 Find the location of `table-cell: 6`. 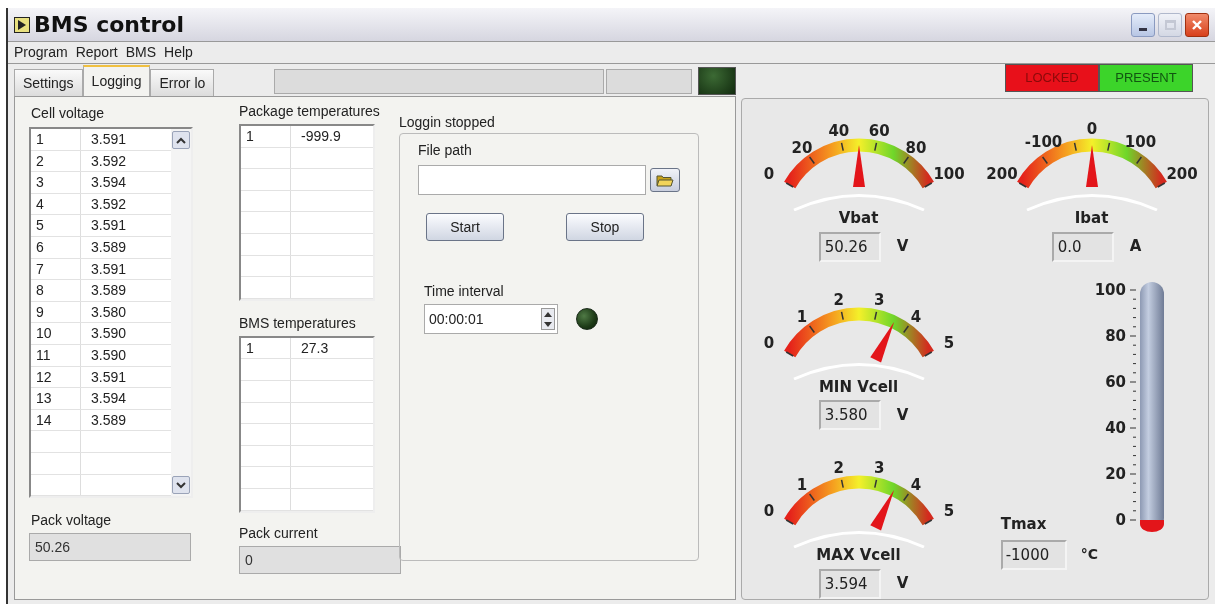

table-cell: 6 is located at coordinates (40, 246).